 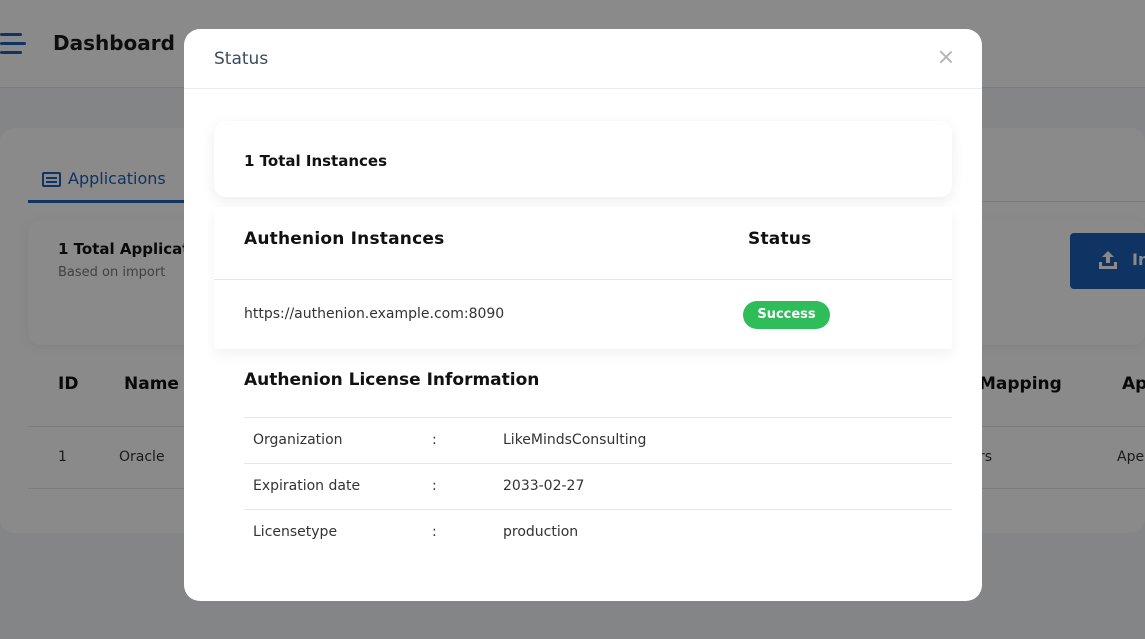 What do you see at coordinates (241, 59) in the screenshot?
I see `modal-title: Status` at bounding box center [241, 59].